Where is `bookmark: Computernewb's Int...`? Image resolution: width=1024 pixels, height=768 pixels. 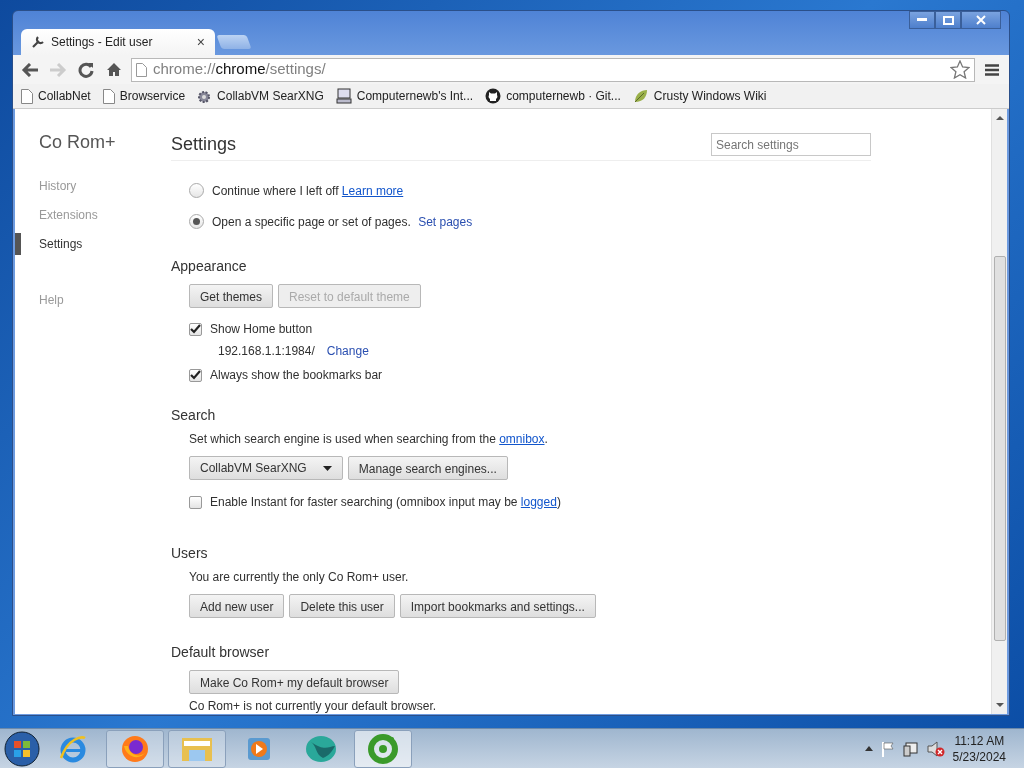 bookmark: Computernewb's Int... is located at coordinates (404, 96).